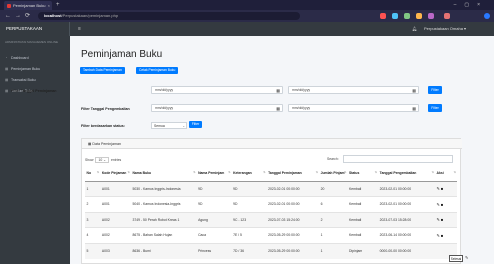 Image resolution: width=494 pixels, height=264 pixels. I want to click on forward-icon: →, so click(18, 16).